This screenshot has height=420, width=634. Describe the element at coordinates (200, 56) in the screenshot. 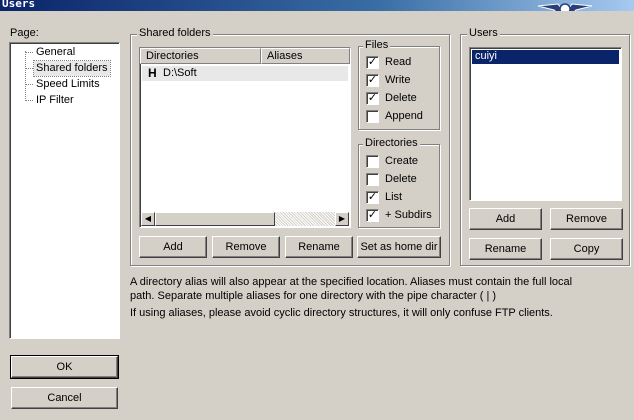

I see `column-header-directories: Directories` at that location.